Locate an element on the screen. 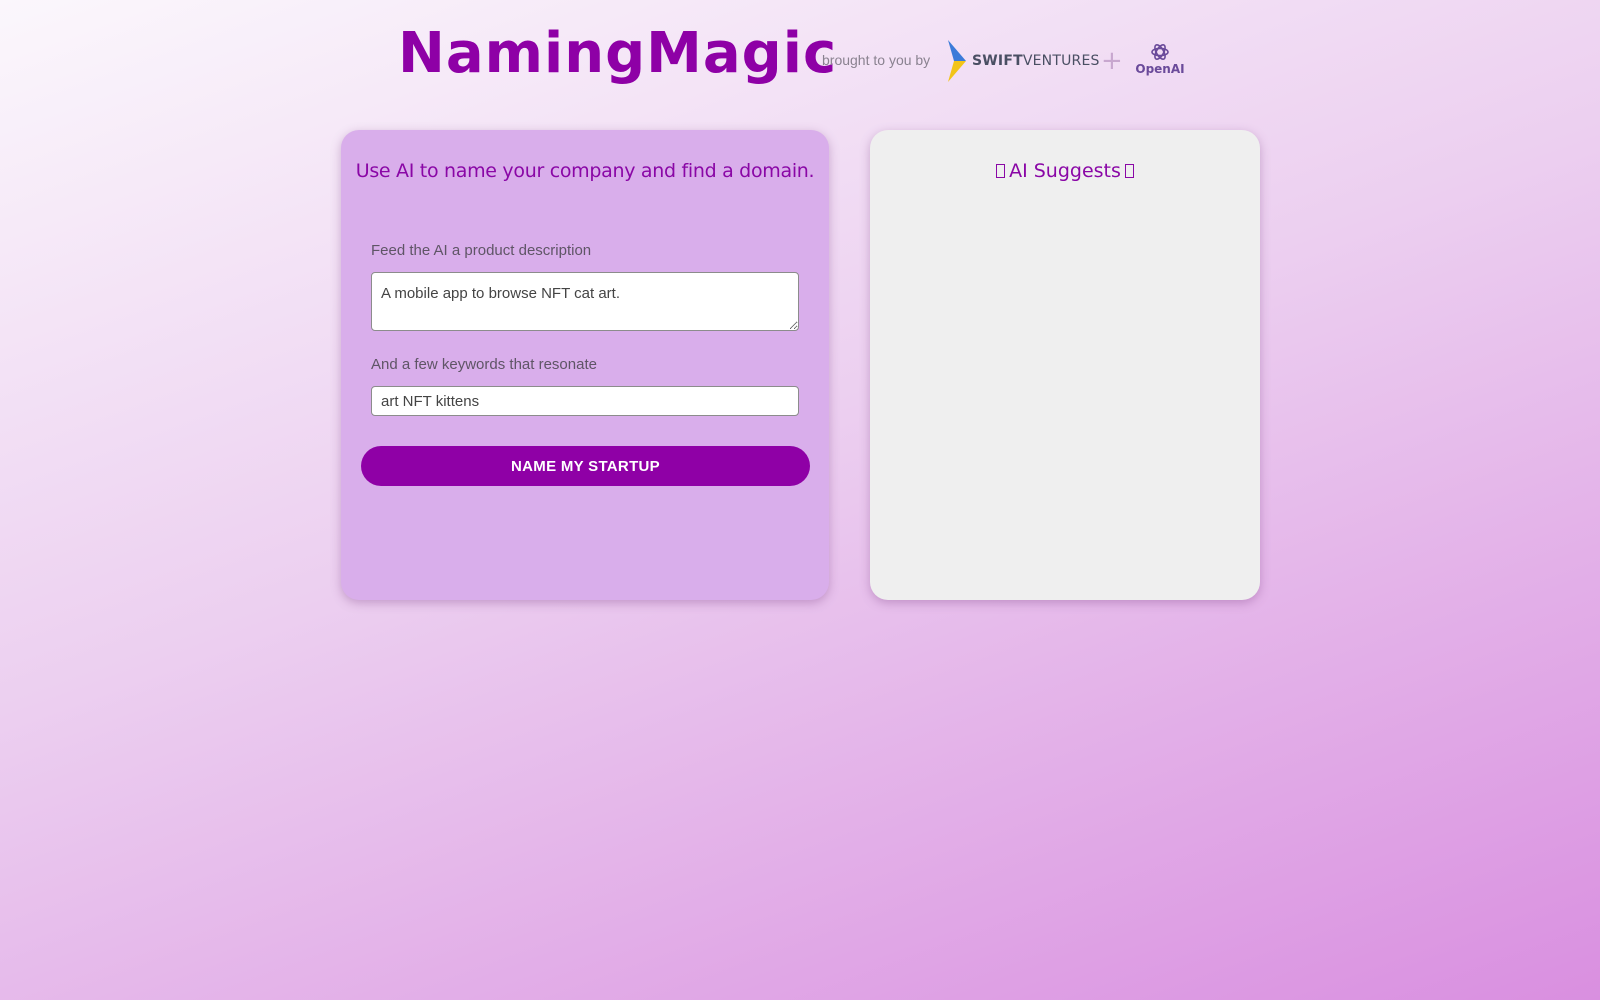 The image size is (1600, 1000). openai-logo-icon is located at coordinates (1160, 52).